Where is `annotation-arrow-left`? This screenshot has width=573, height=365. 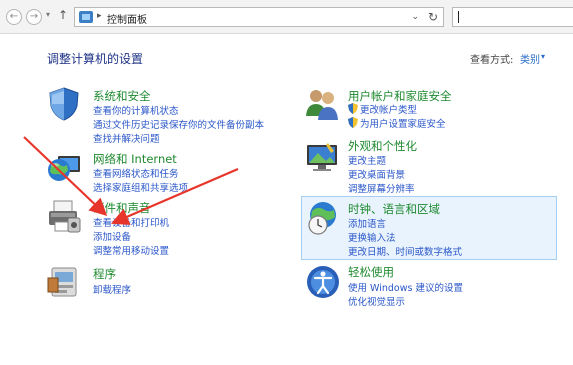
annotation-arrow-left is located at coordinates (65, 176).